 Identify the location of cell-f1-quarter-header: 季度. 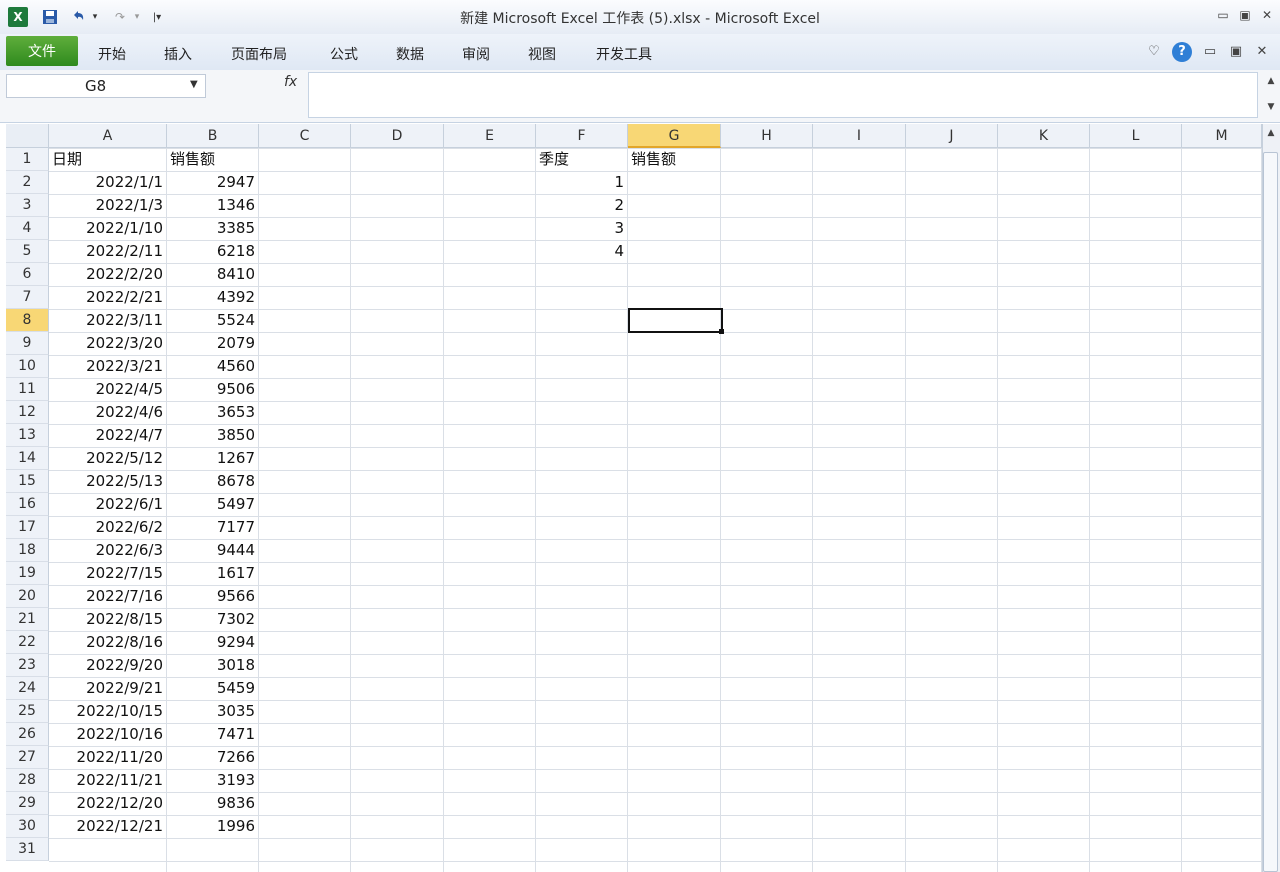
(582, 159).